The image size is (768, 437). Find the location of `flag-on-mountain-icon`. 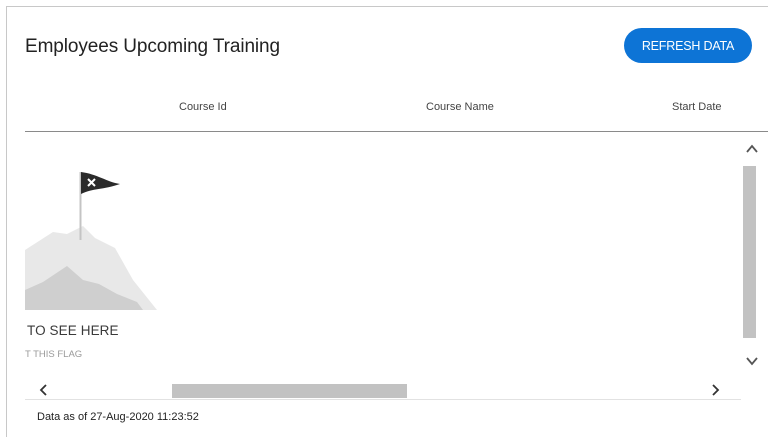

flag-on-mountain-icon is located at coordinates (91, 241).